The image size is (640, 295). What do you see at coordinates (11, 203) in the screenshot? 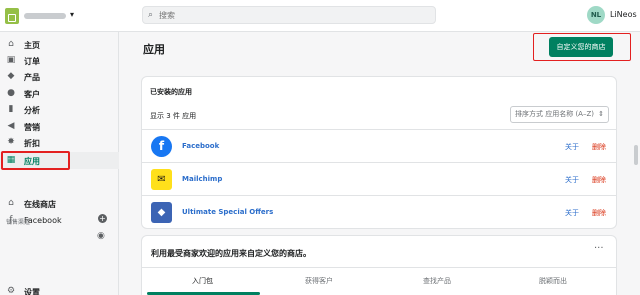
I see `store-icon: ⌂` at bounding box center [11, 203].